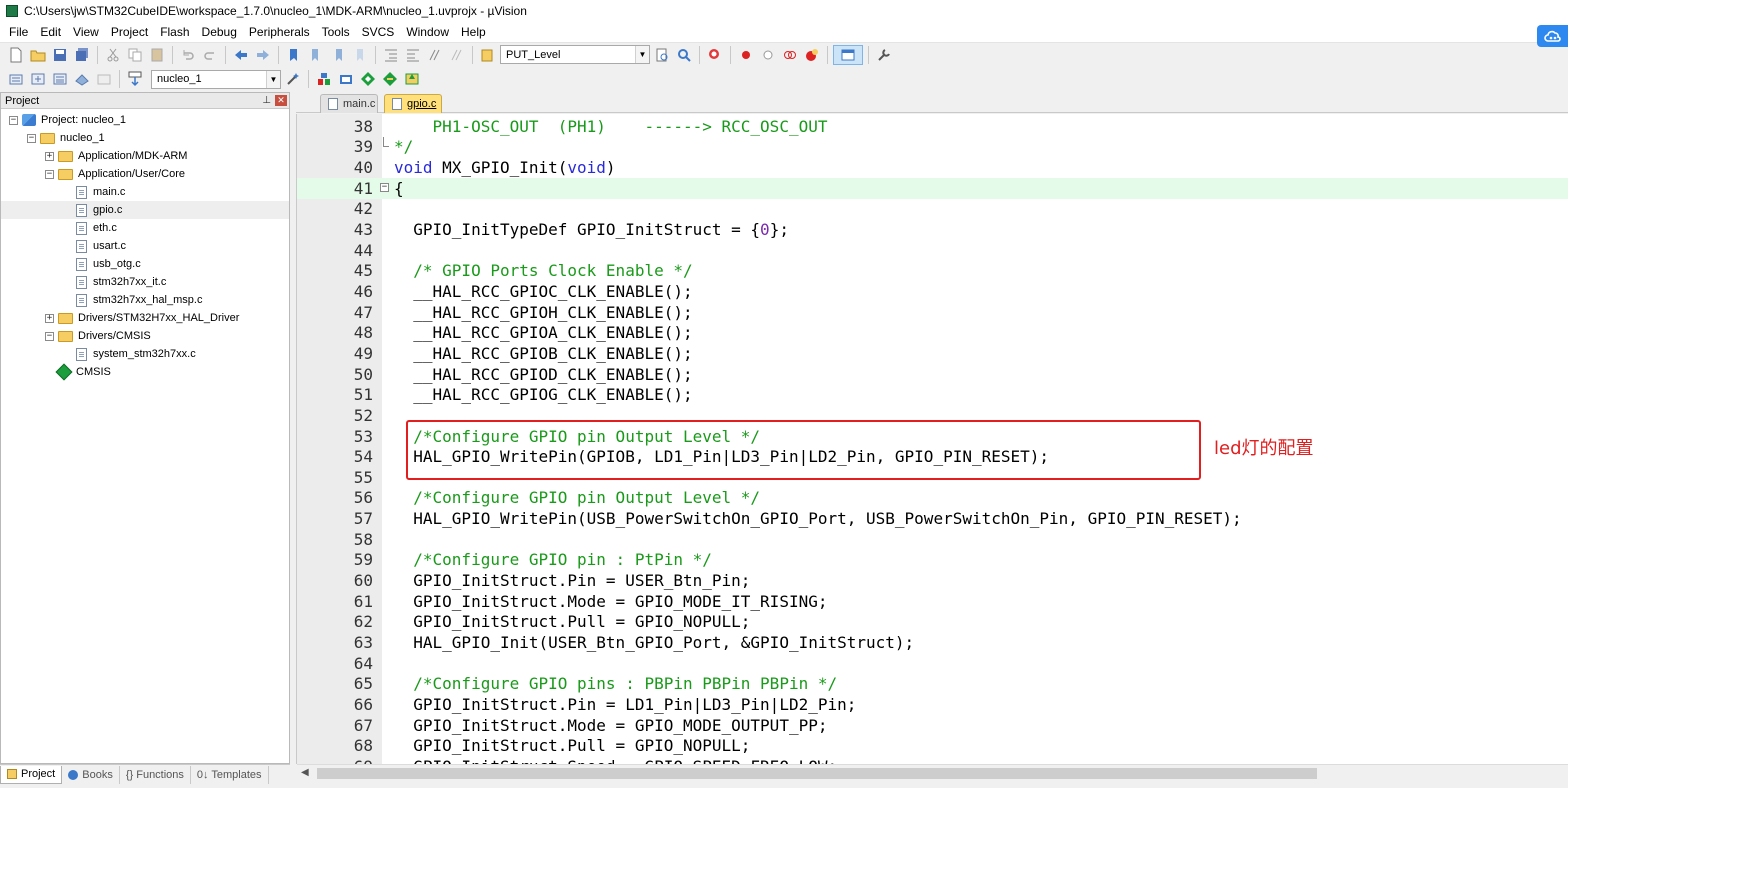  Describe the element at coordinates (91, 774) in the screenshot. I see `tab-books: Books` at that location.